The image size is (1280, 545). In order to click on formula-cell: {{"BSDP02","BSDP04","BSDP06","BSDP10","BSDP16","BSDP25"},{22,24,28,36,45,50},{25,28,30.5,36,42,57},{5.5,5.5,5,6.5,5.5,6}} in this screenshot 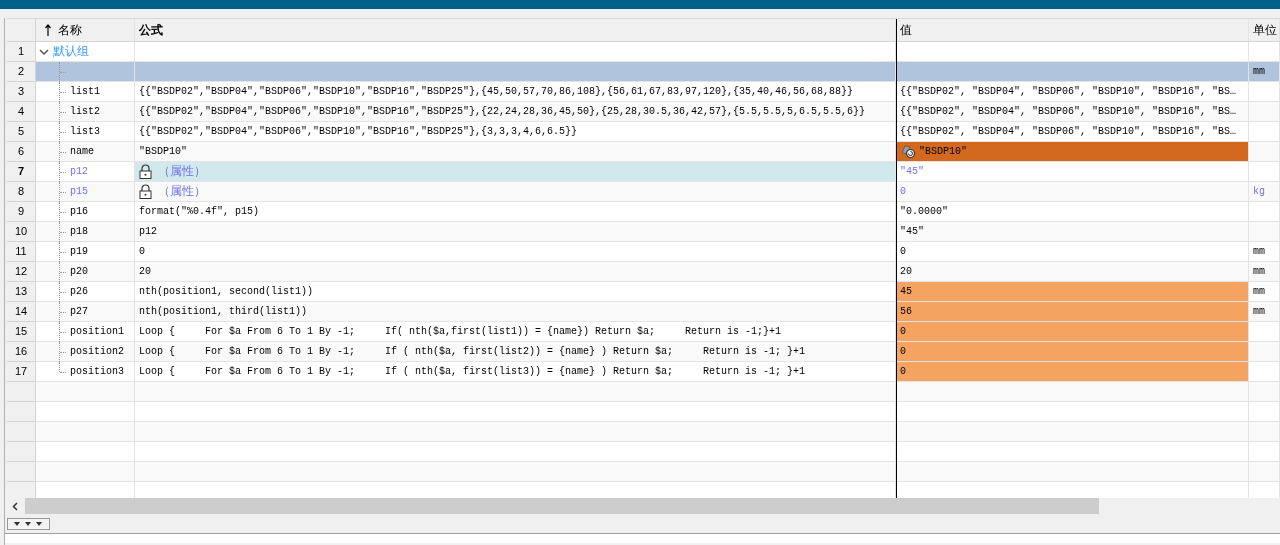, I will do `click(515, 112)`.